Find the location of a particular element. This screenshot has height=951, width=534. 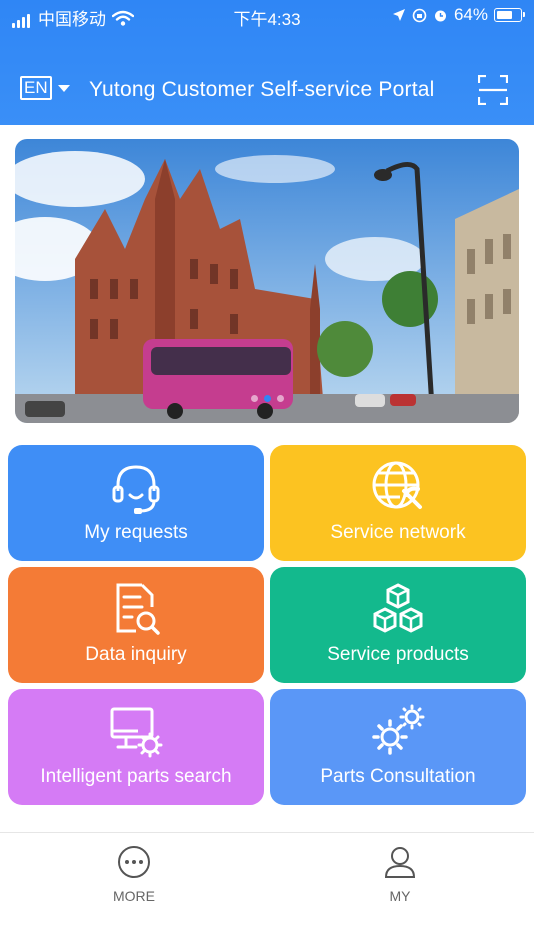

status-right: 64% is located at coordinates (458, 15).